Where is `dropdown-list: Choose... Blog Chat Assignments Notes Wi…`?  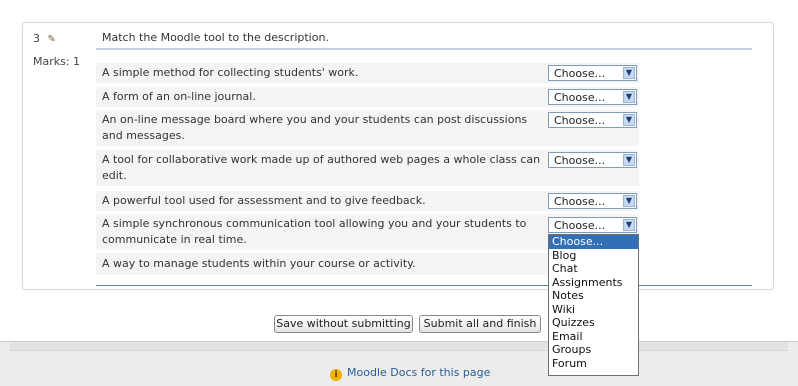 dropdown-list: Choose... Blog Chat Assignments Notes Wi… is located at coordinates (593, 305).